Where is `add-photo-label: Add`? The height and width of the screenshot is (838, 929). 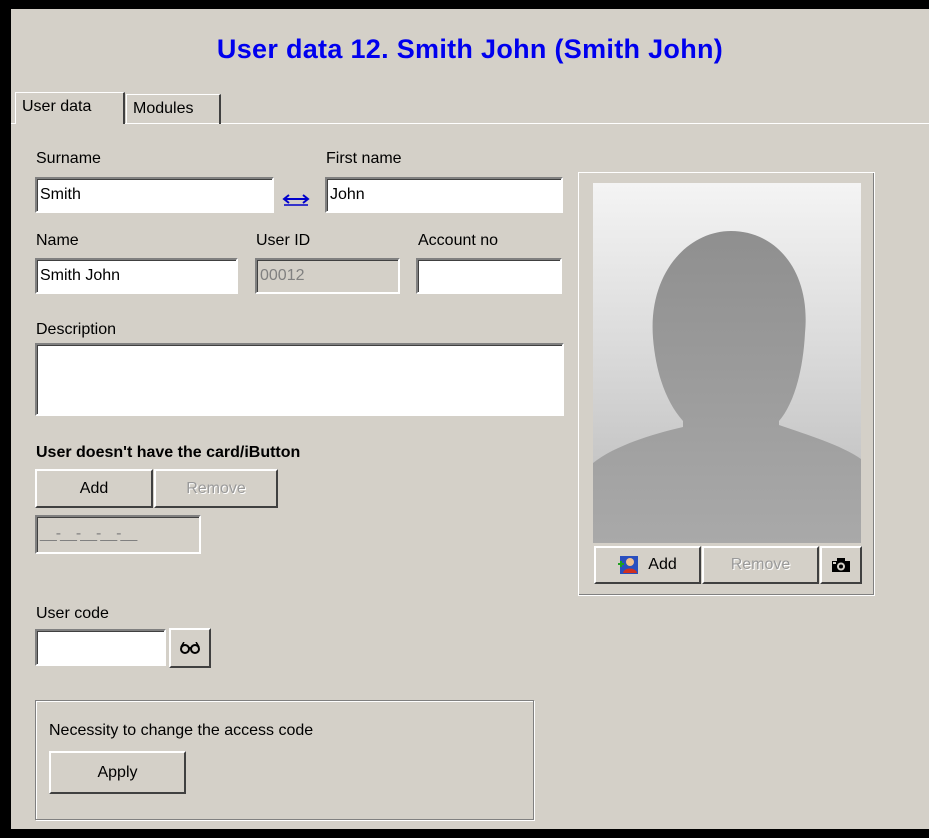 add-photo-label: Add is located at coordinates (662, 564).